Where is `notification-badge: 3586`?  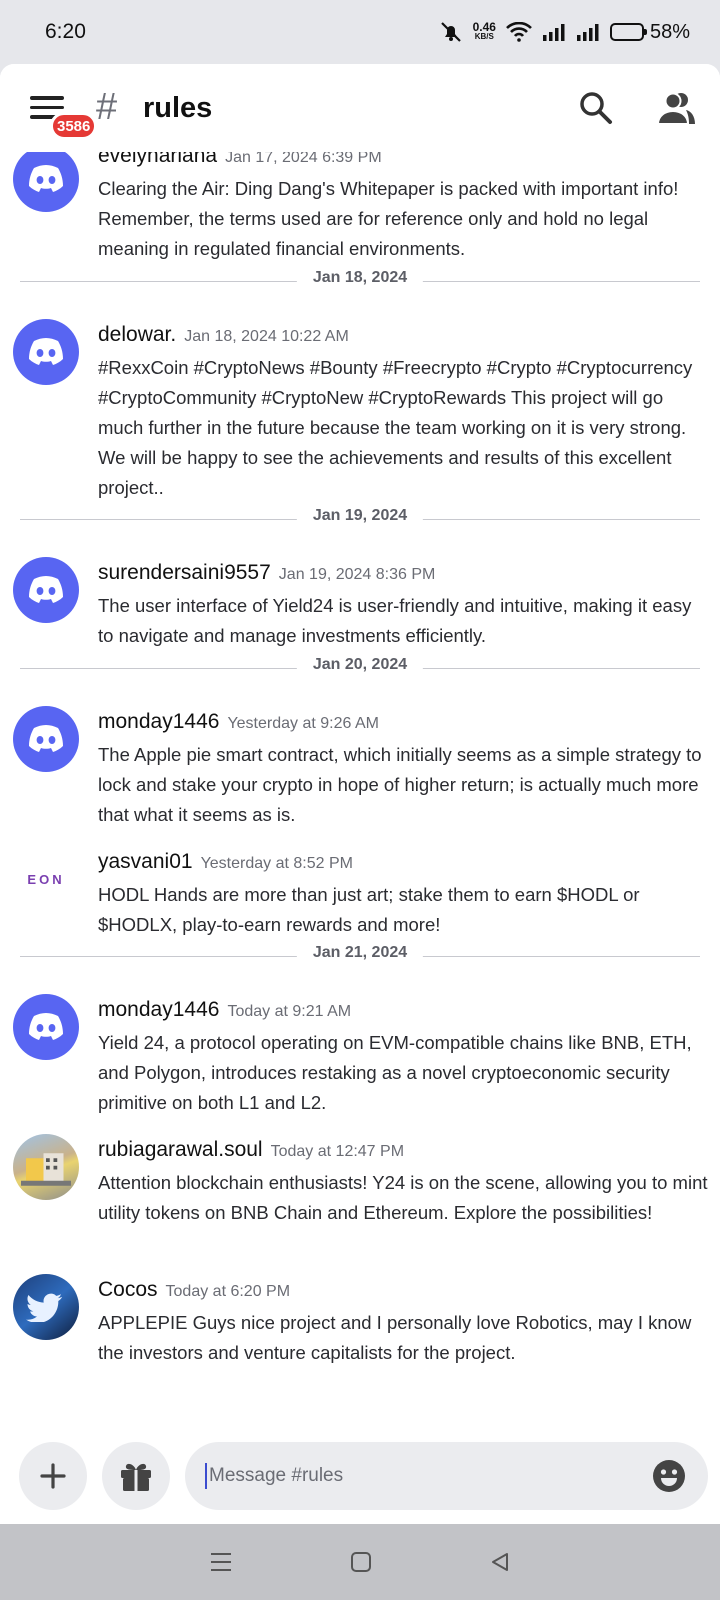
notification-badge: 3586 is located at coordinates (74, 126).